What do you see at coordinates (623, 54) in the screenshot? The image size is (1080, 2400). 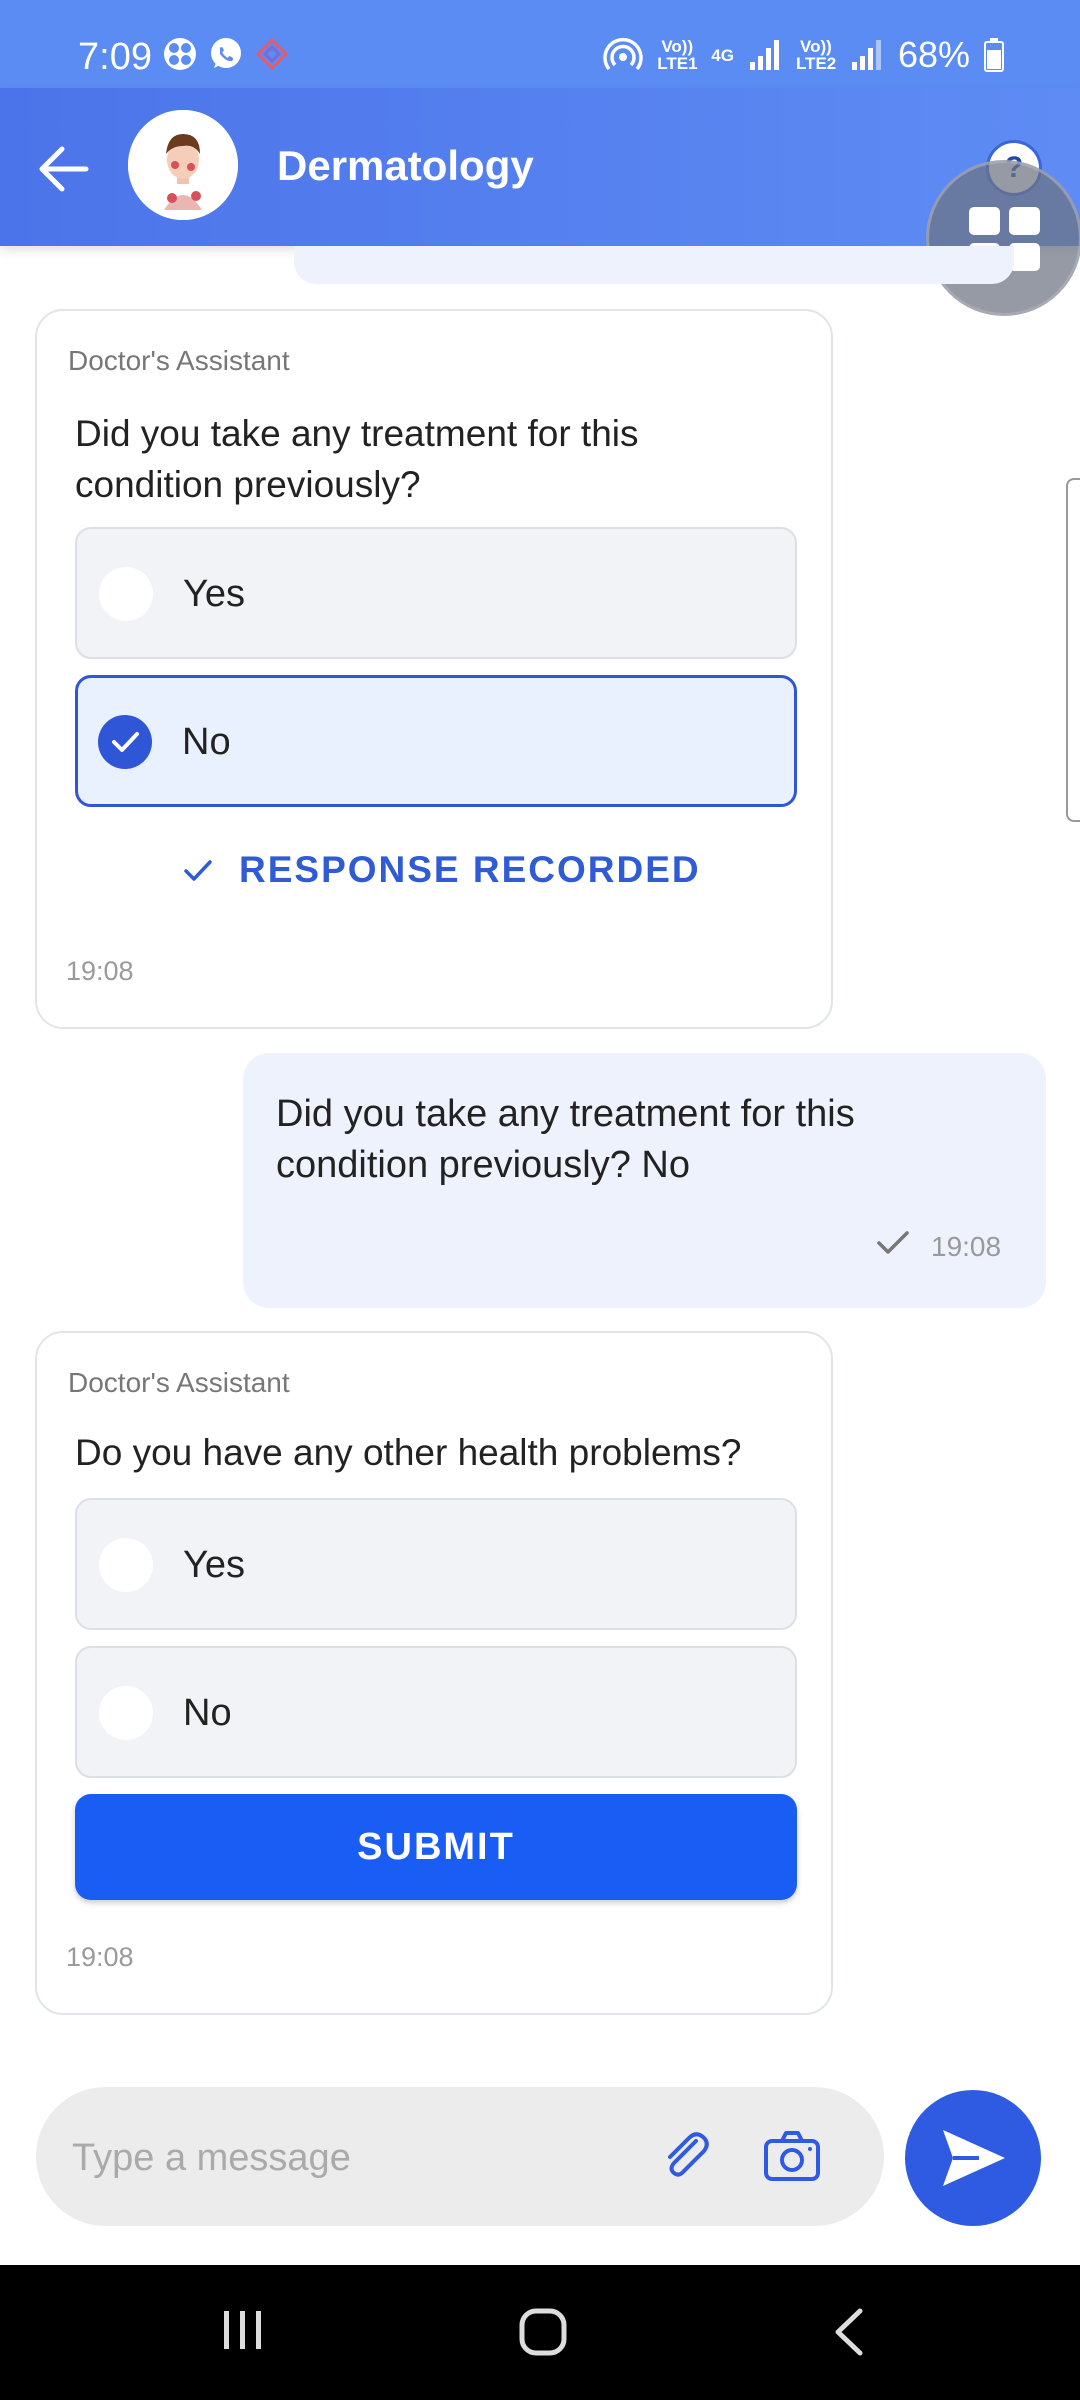 I see `hotspot-icon` at bounding box center [623, 54].